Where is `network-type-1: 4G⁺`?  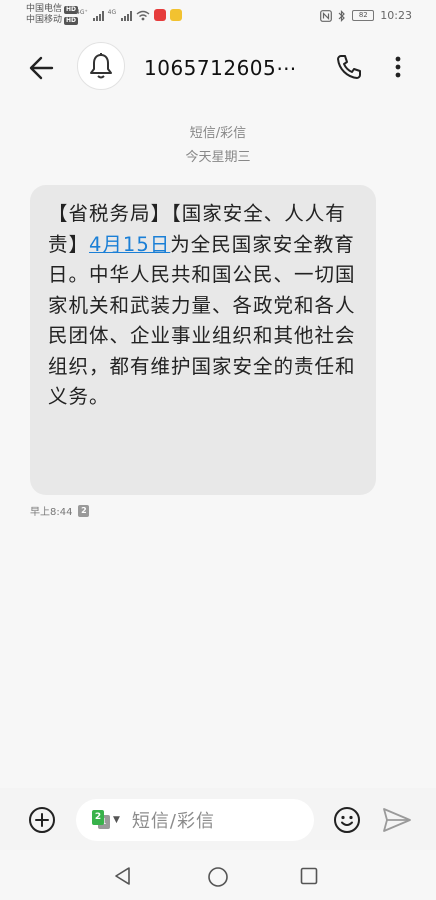
network-type-1: 4G⁺ is located at coordinates (82, 12).